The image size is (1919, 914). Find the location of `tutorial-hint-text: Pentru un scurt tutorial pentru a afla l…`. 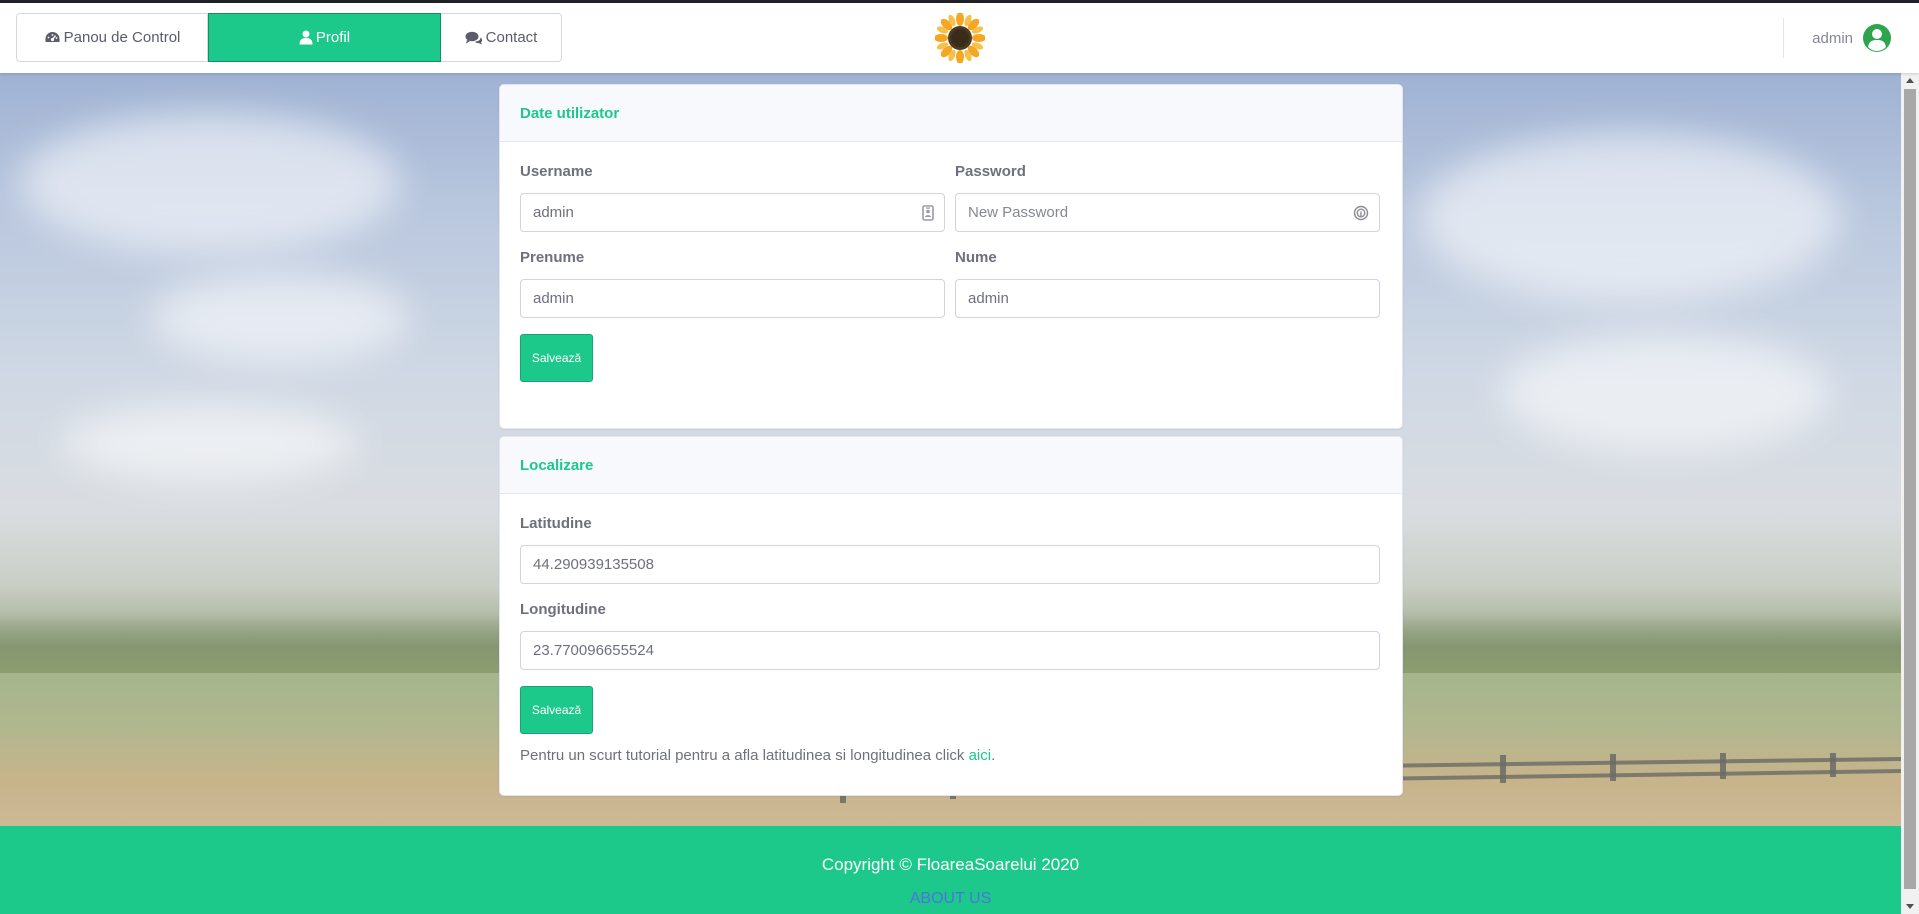

tutorial-hint-text: Pentru un scurt tutorial pentru a afla l… is located at coordinates (744, 755).